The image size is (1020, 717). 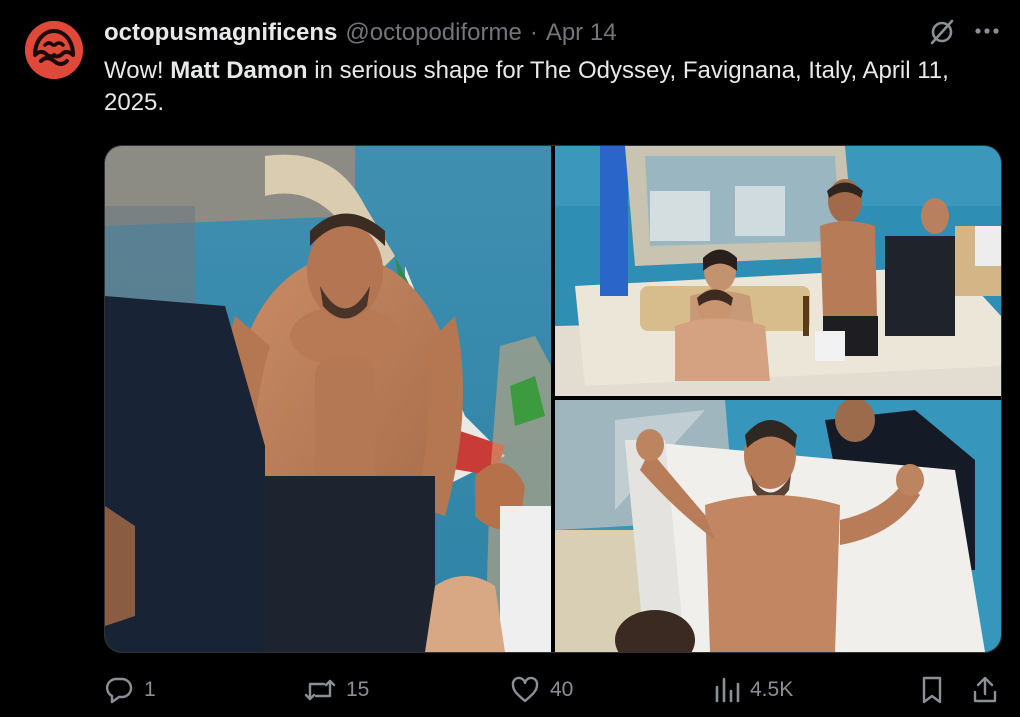 What do you see at coordinates (964, 31) in the screenshot?
I see `header-actions` at bounding box center [964, 31].